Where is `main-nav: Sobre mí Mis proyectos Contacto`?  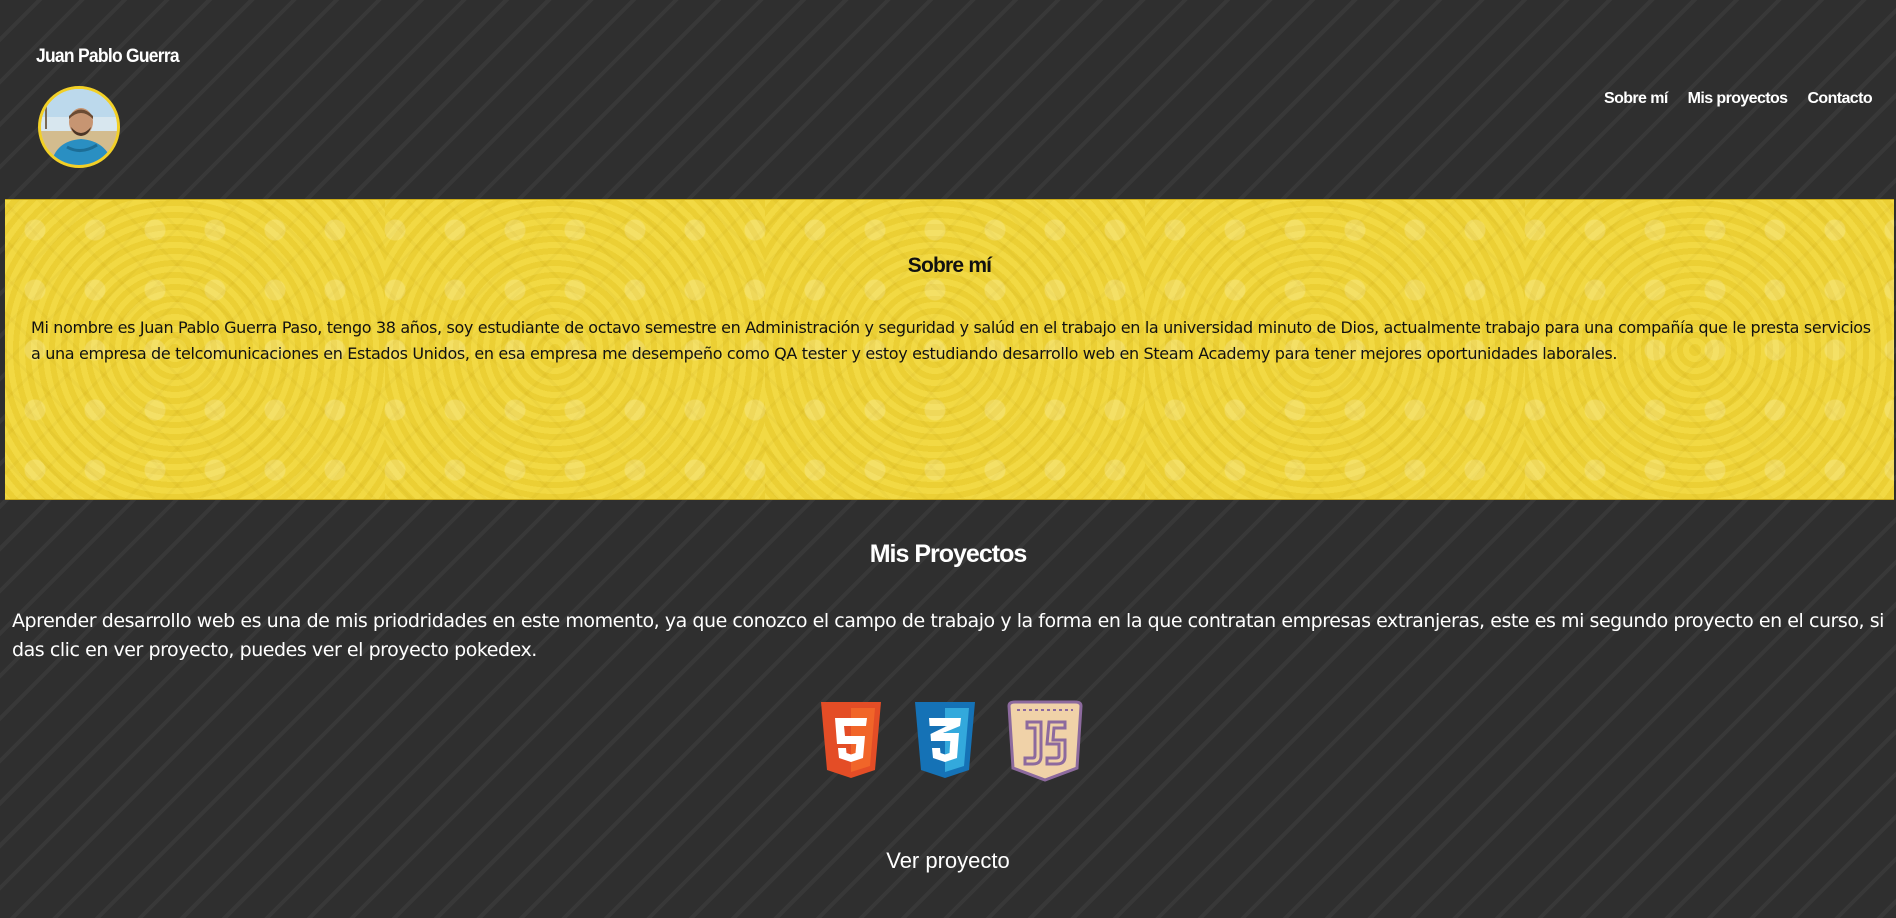 main-nav: Sobre mí Mis proyectos Contacto is located at coordinates (1738, 99).